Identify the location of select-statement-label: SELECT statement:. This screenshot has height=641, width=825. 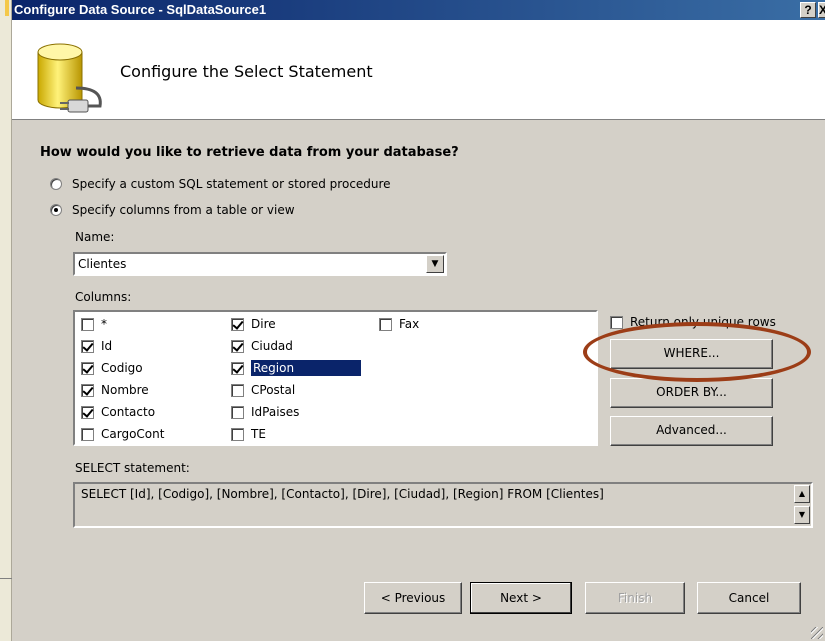
(132, 468).